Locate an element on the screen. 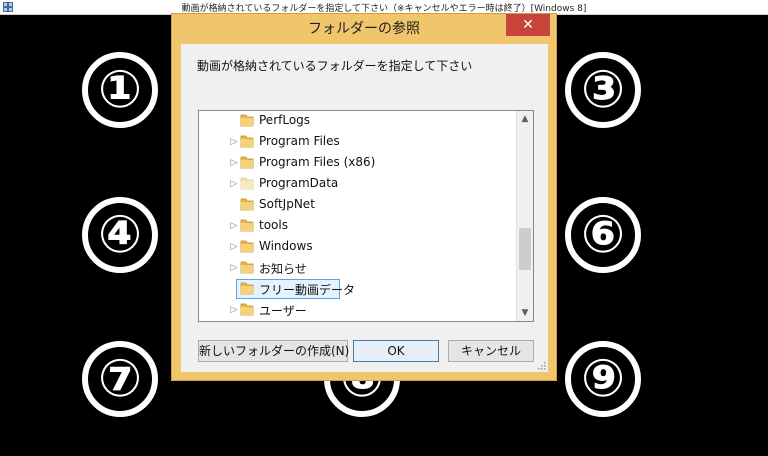 The image size is (768, 456). tree-item: ▷ Program Files (x86) is located at coordinates (358, 163).